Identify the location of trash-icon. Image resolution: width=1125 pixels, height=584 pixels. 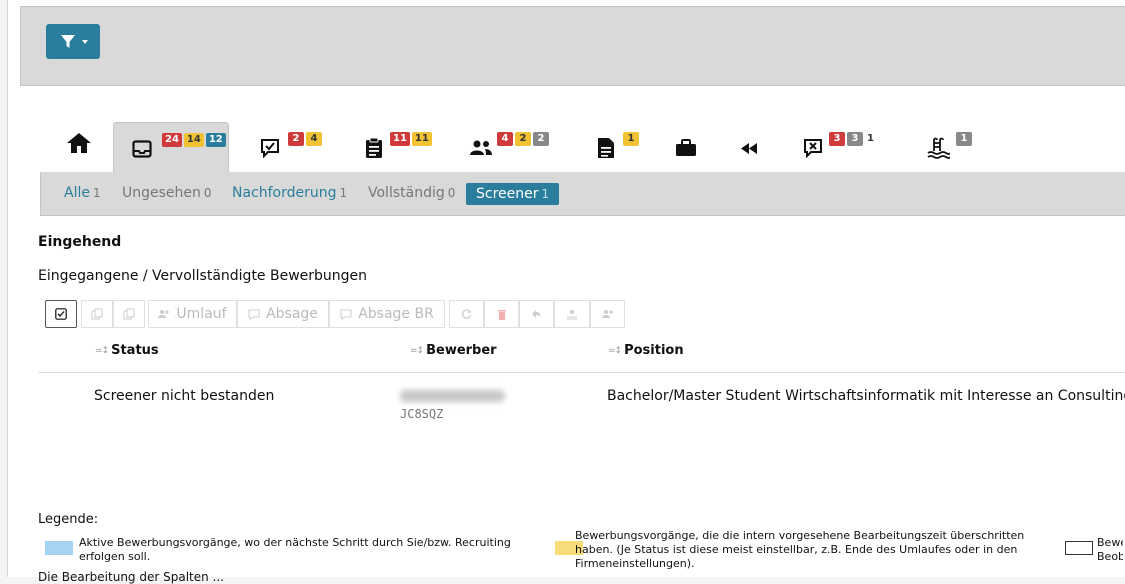
(501, 314).